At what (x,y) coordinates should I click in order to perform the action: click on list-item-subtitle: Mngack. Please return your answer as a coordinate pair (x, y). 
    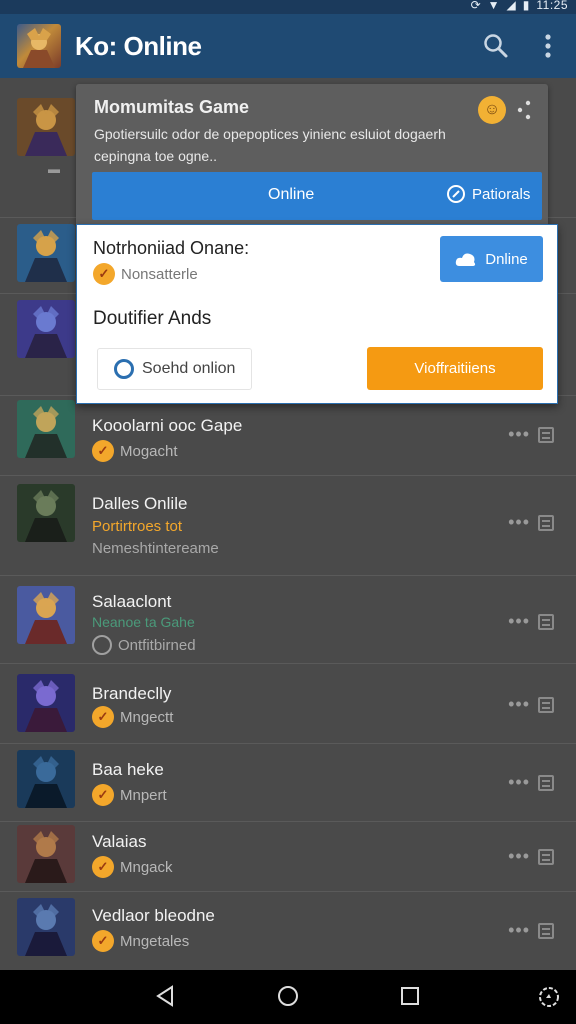
    Looking at the image, I should click on (146, 867).